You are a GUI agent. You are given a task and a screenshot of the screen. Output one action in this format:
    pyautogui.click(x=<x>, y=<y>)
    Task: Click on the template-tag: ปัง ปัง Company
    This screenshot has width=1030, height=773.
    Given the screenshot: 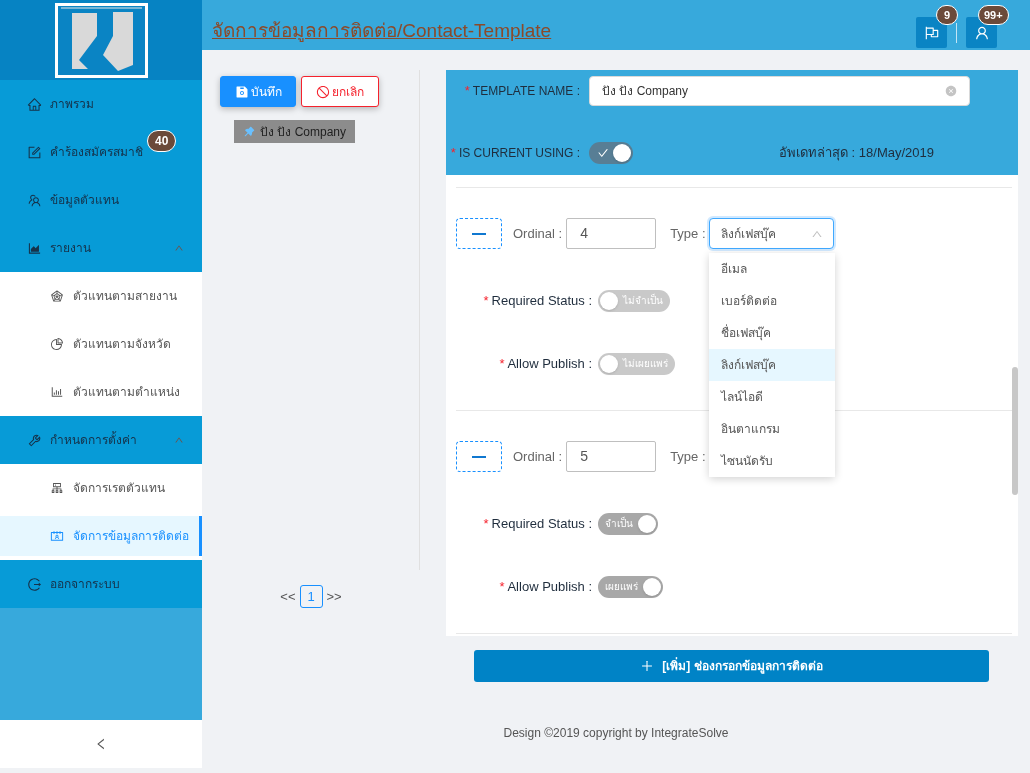 What is the action you would take?
    pyautogui.click(x=295, y=131)
    